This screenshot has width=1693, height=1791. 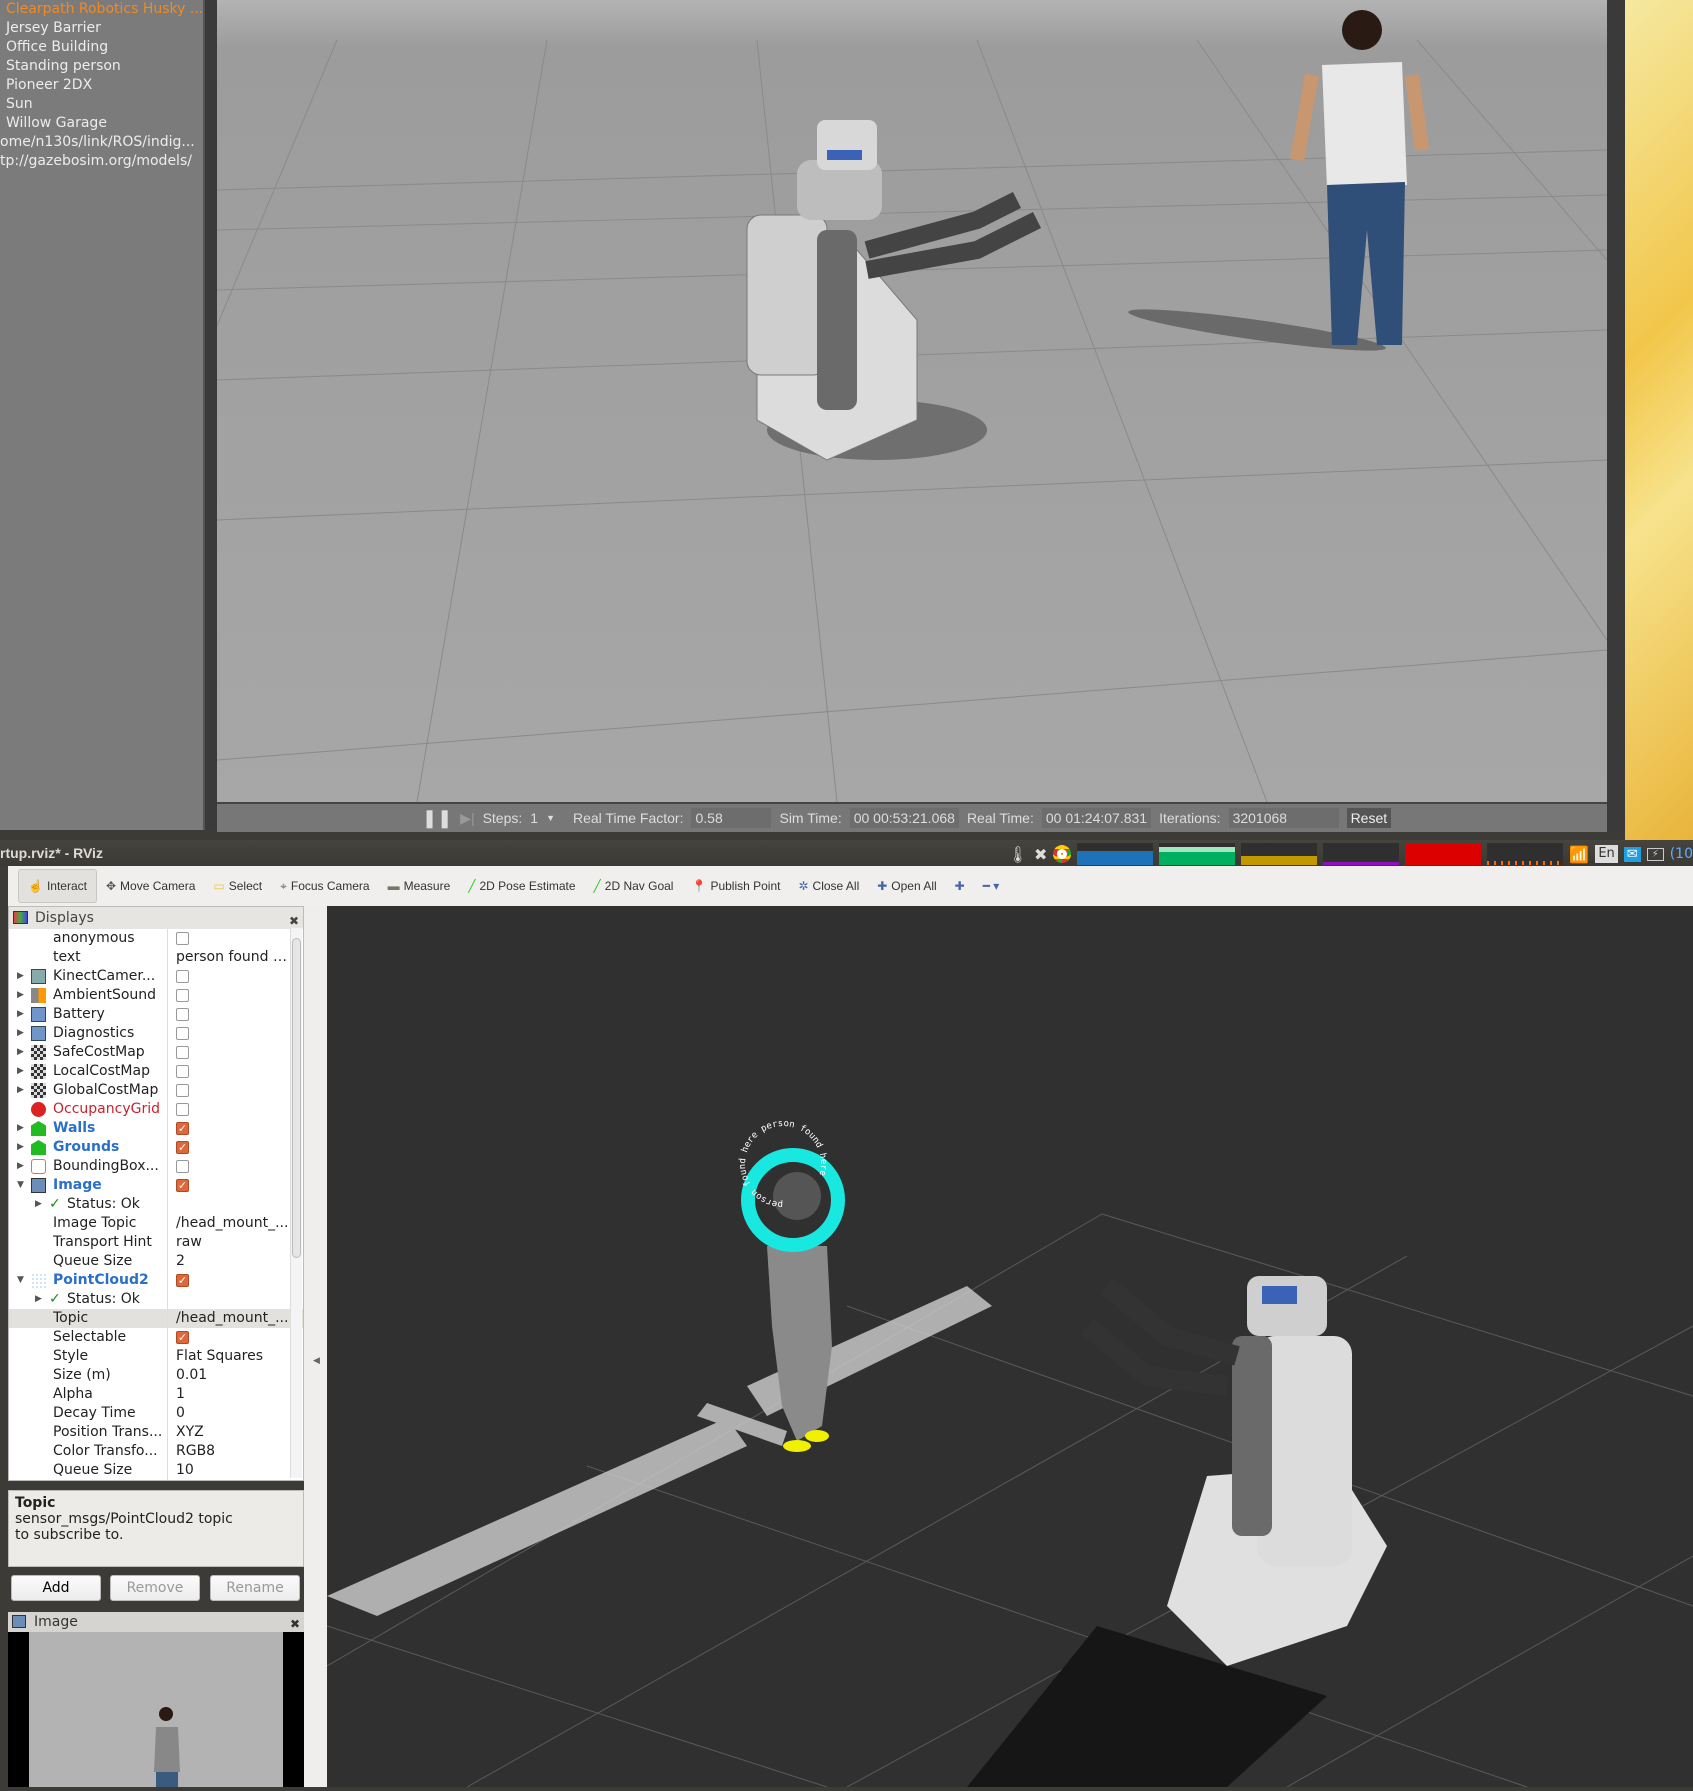 What do you see at coordinates (156, 1451) in the screenshot?
I see `property-row: Color Transfo... RGB8` at bounding box center [156, 1451].